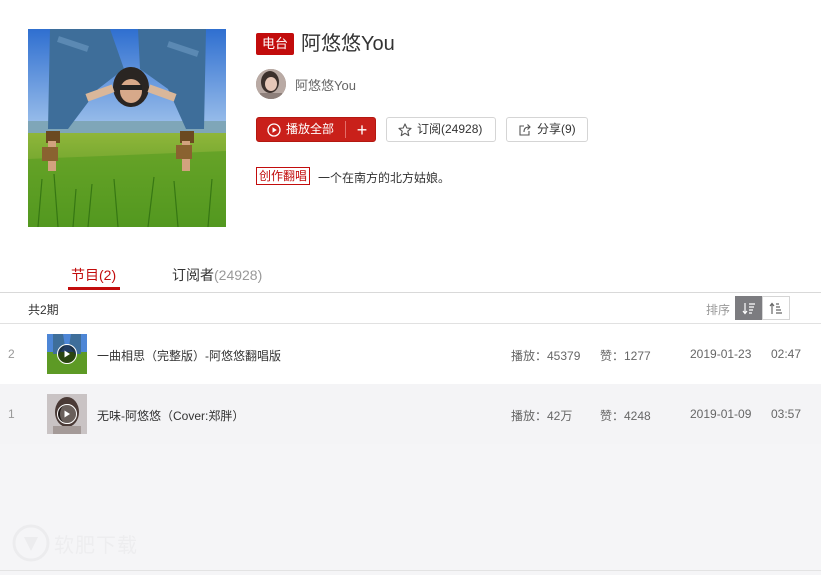 This screenshot has height=575, width=821. What do you see at coordinates (108, 275) in the screenshot?
I see `tab-programs-count: (2)` at bounding box center [108, 275].